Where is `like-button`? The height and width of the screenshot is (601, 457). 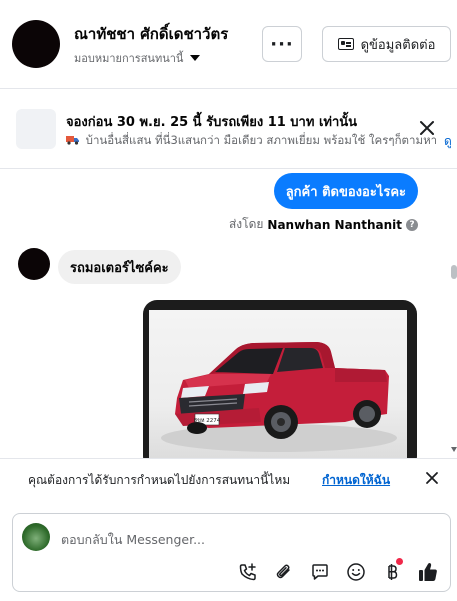
like-button is located at coordinates (428, 572).